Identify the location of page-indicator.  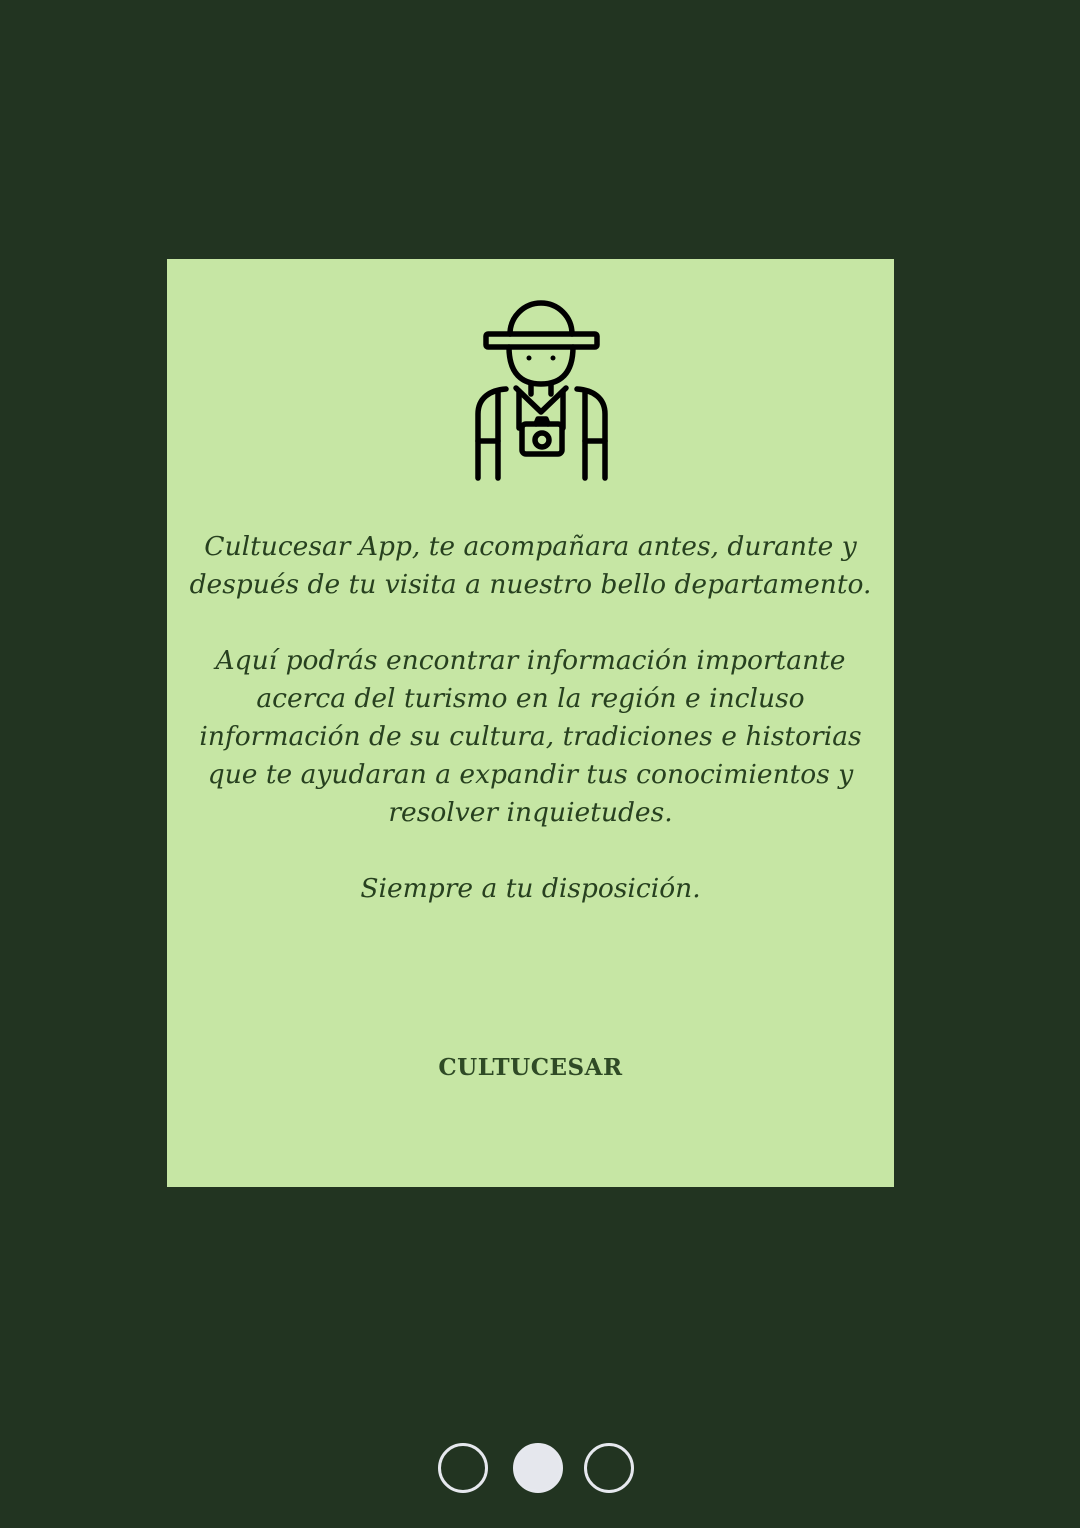
(540, 1470).